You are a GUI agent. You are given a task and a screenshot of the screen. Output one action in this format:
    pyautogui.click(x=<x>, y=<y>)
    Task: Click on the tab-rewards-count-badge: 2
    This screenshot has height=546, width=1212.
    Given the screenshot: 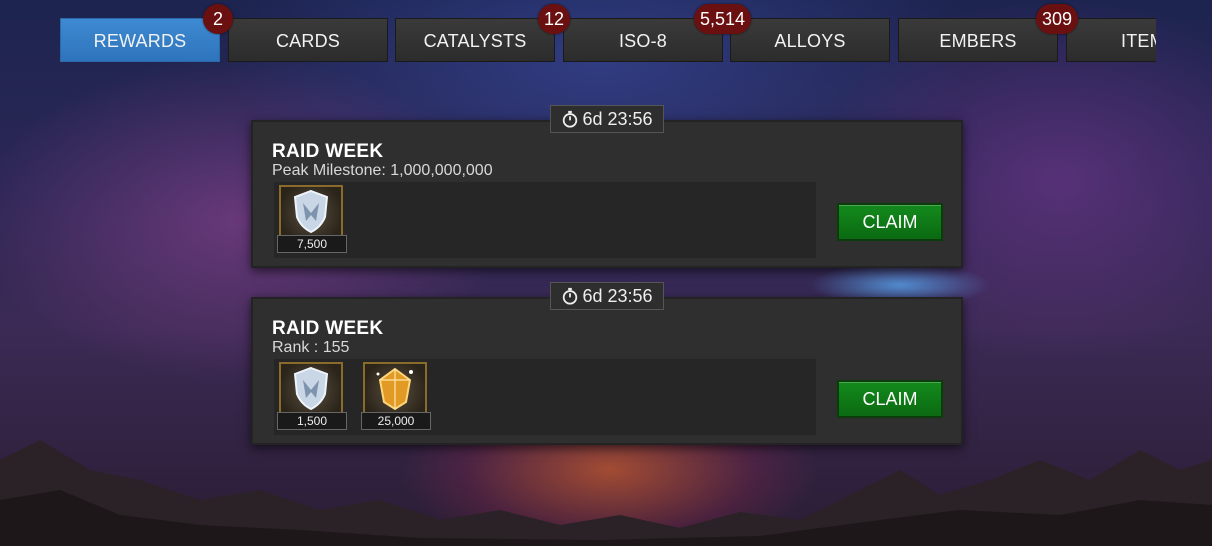 What is the action you would take?
    pyautogui.click(x=218, y=19)
    